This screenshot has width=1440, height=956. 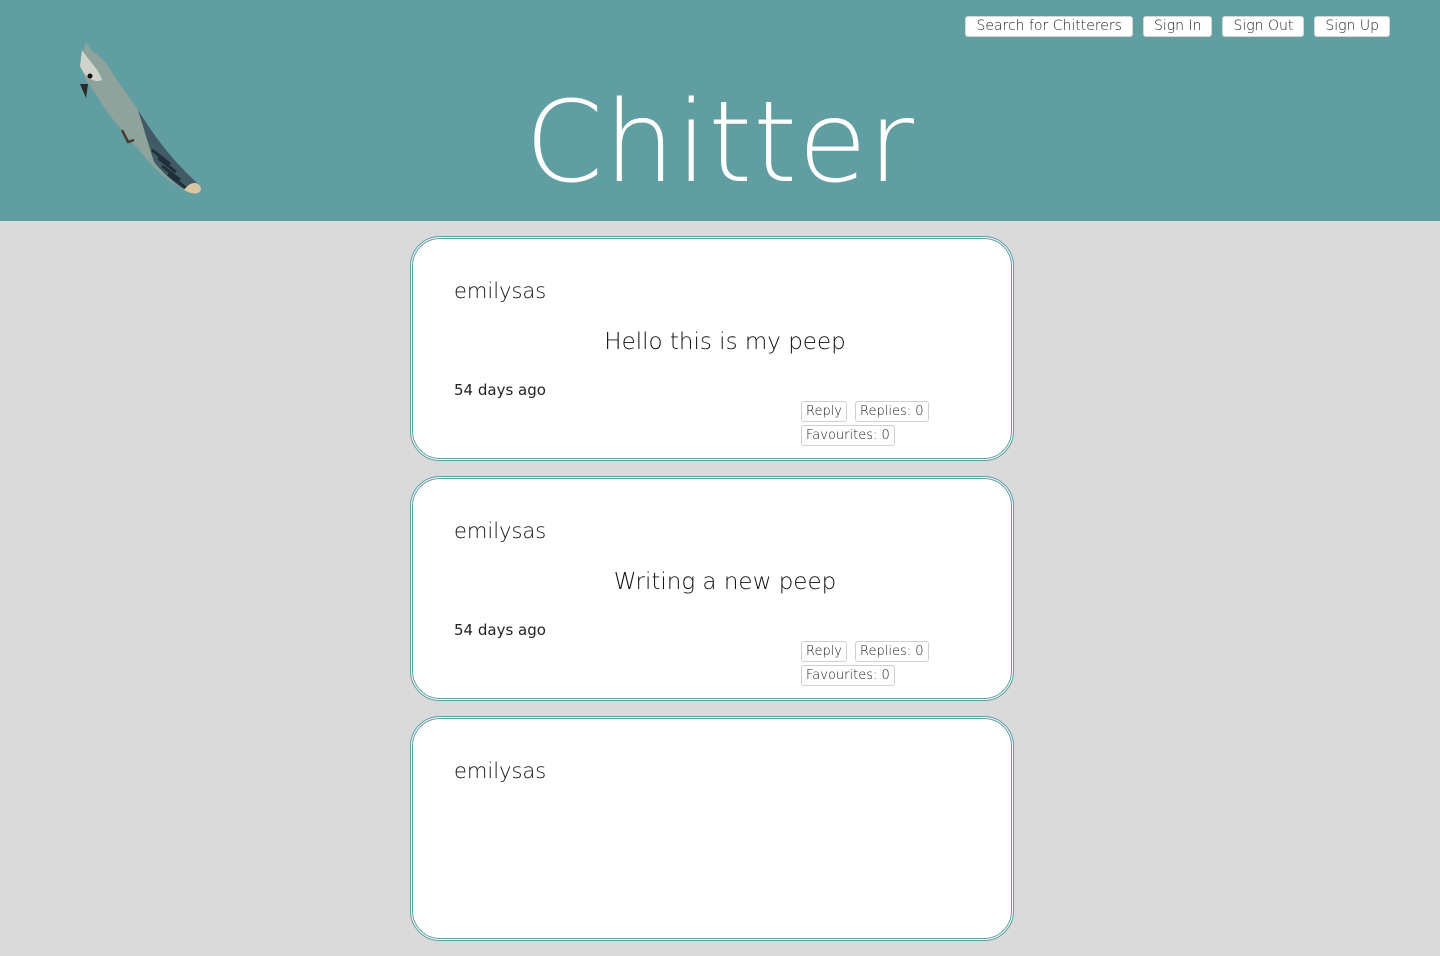 What do you see at coordinates (712, 828) in the screenshot?
I see `peep-card: emilysas` at bounding box center [712, 828].